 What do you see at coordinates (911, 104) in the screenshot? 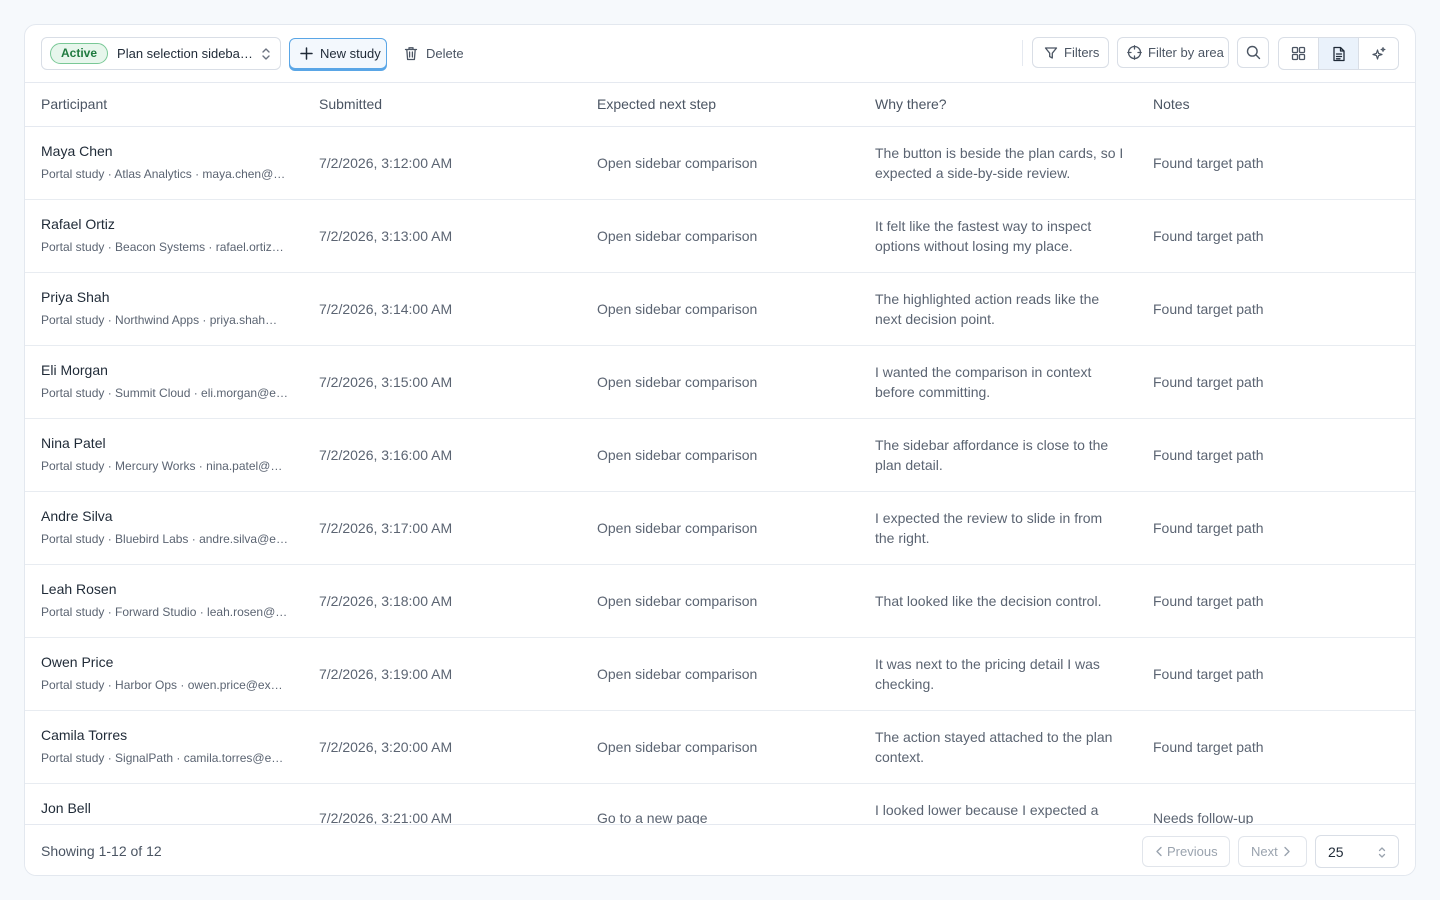
I see `column-header-why-there: Why there?` at bounding box center [911, 104].